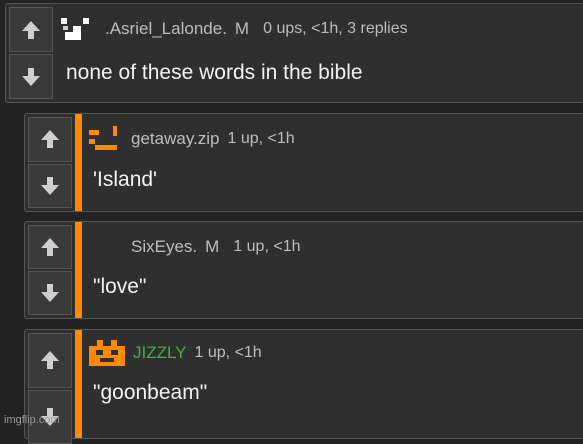 The image size is (583, 444). Describe the element at coordinates (160, 353) in the screenshot. I see `username-link: JIZZLY` at that location.